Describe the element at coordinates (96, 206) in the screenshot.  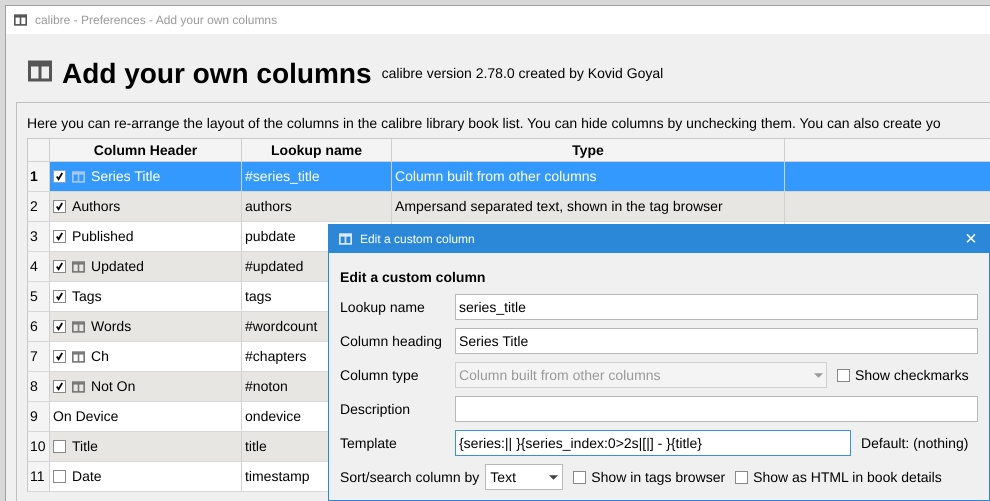
I see `column-header-text: Authors` at that location.